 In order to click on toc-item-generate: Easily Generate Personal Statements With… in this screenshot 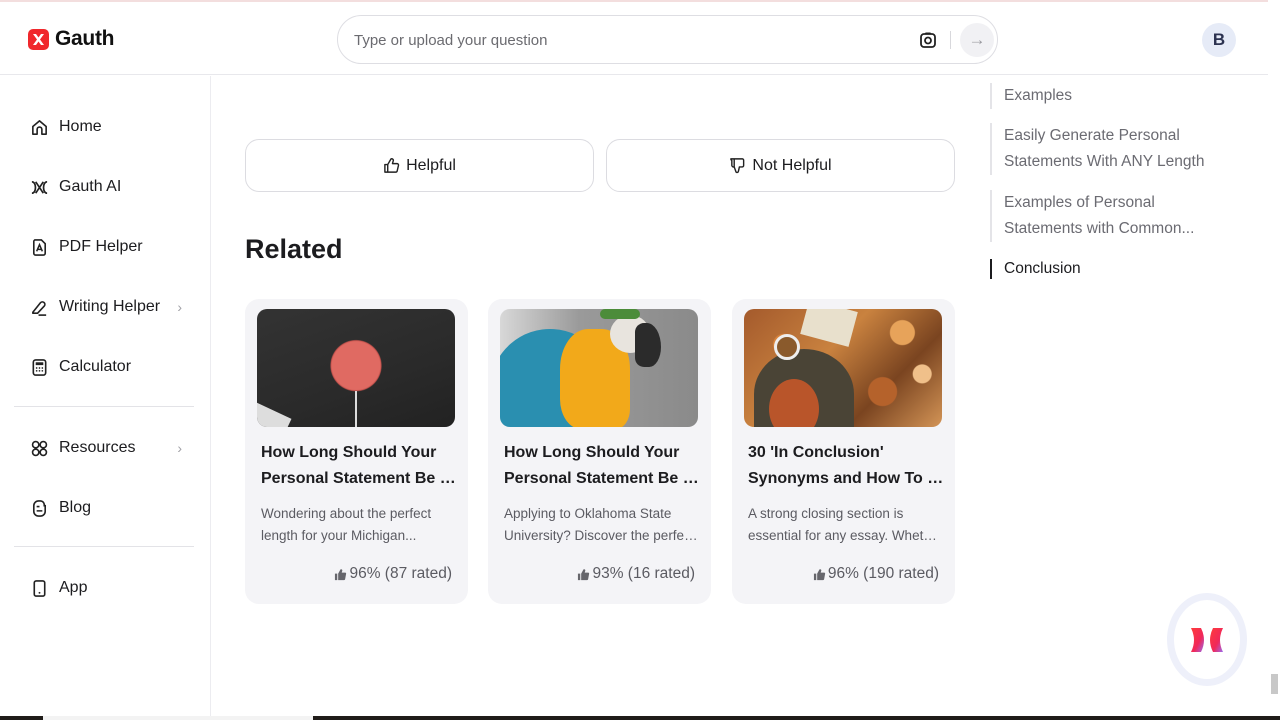, I will do `click(1105, 149)`.